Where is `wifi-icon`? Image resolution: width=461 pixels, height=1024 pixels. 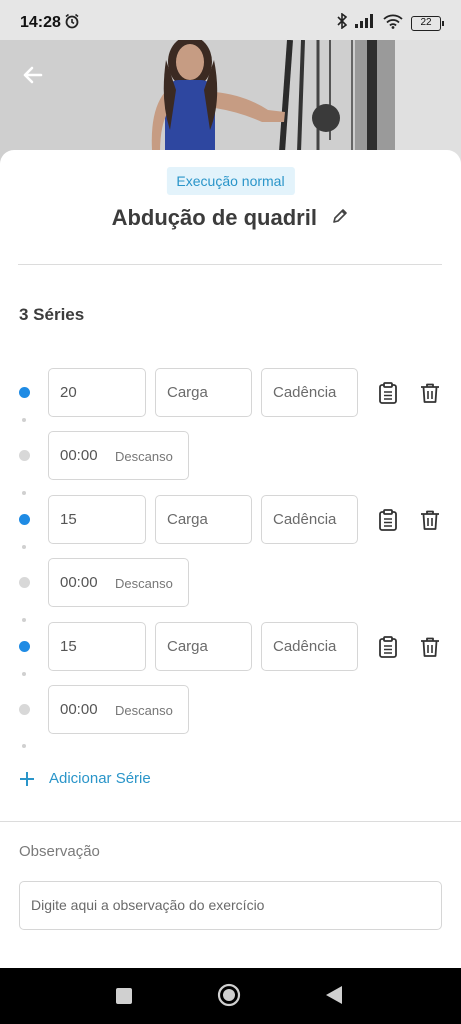 wifi-icon is located at coordinates (393, 24).